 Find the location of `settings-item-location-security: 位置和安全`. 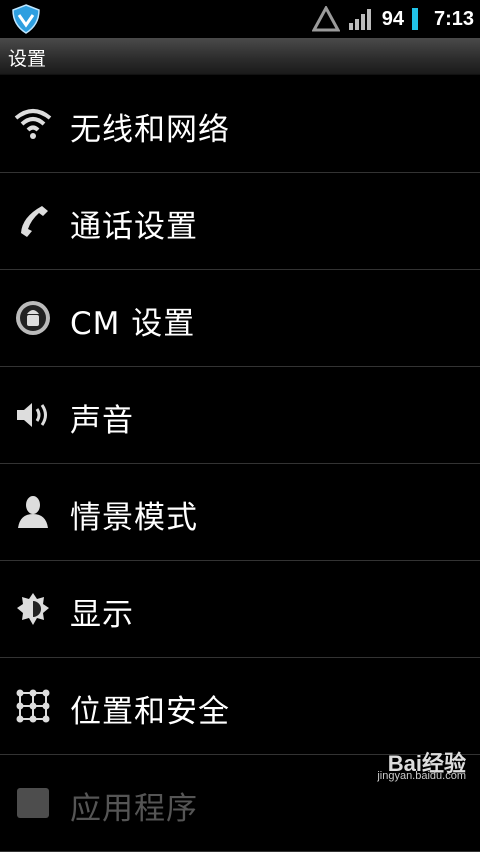

settings-item-location-security: 位置和安全 is located at coordinates (240, 706).